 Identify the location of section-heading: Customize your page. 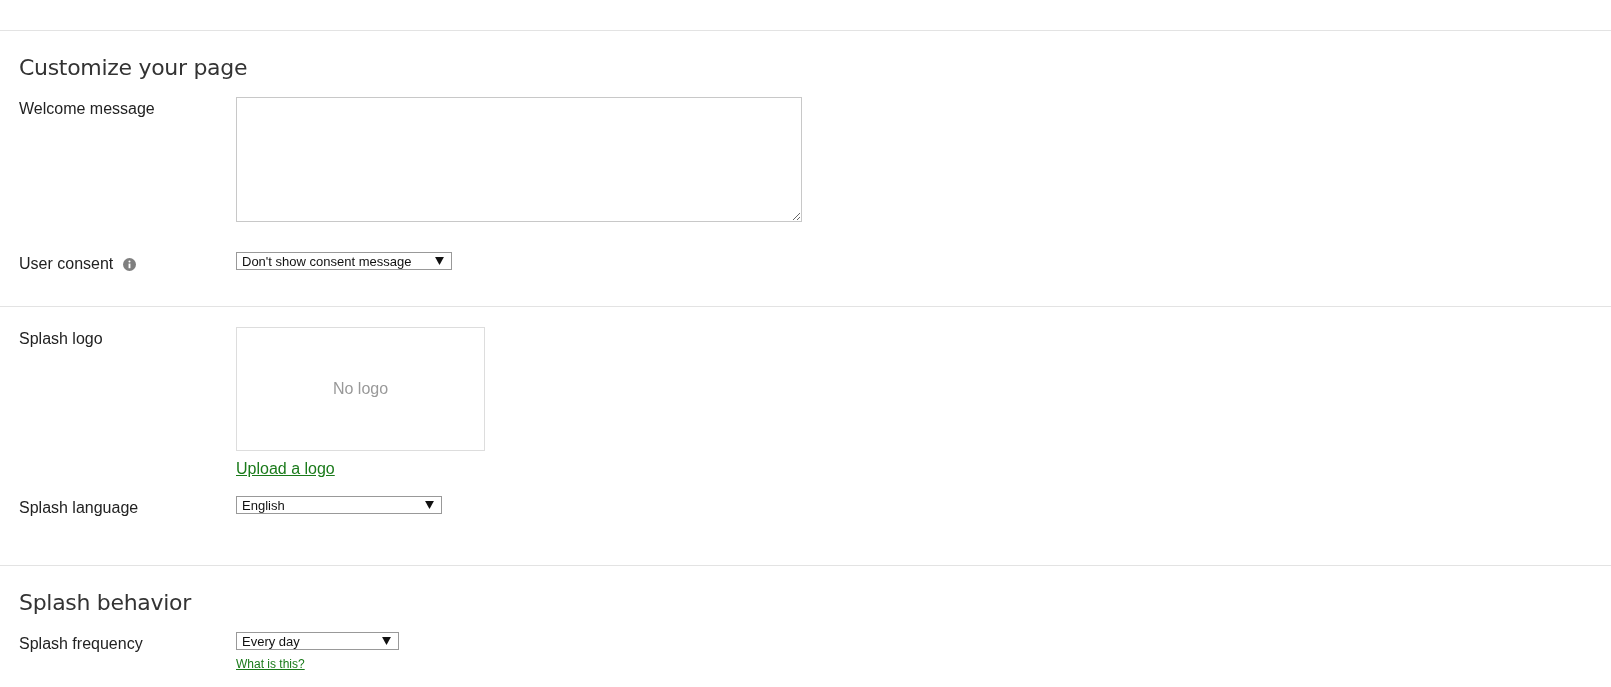
(134, 67).